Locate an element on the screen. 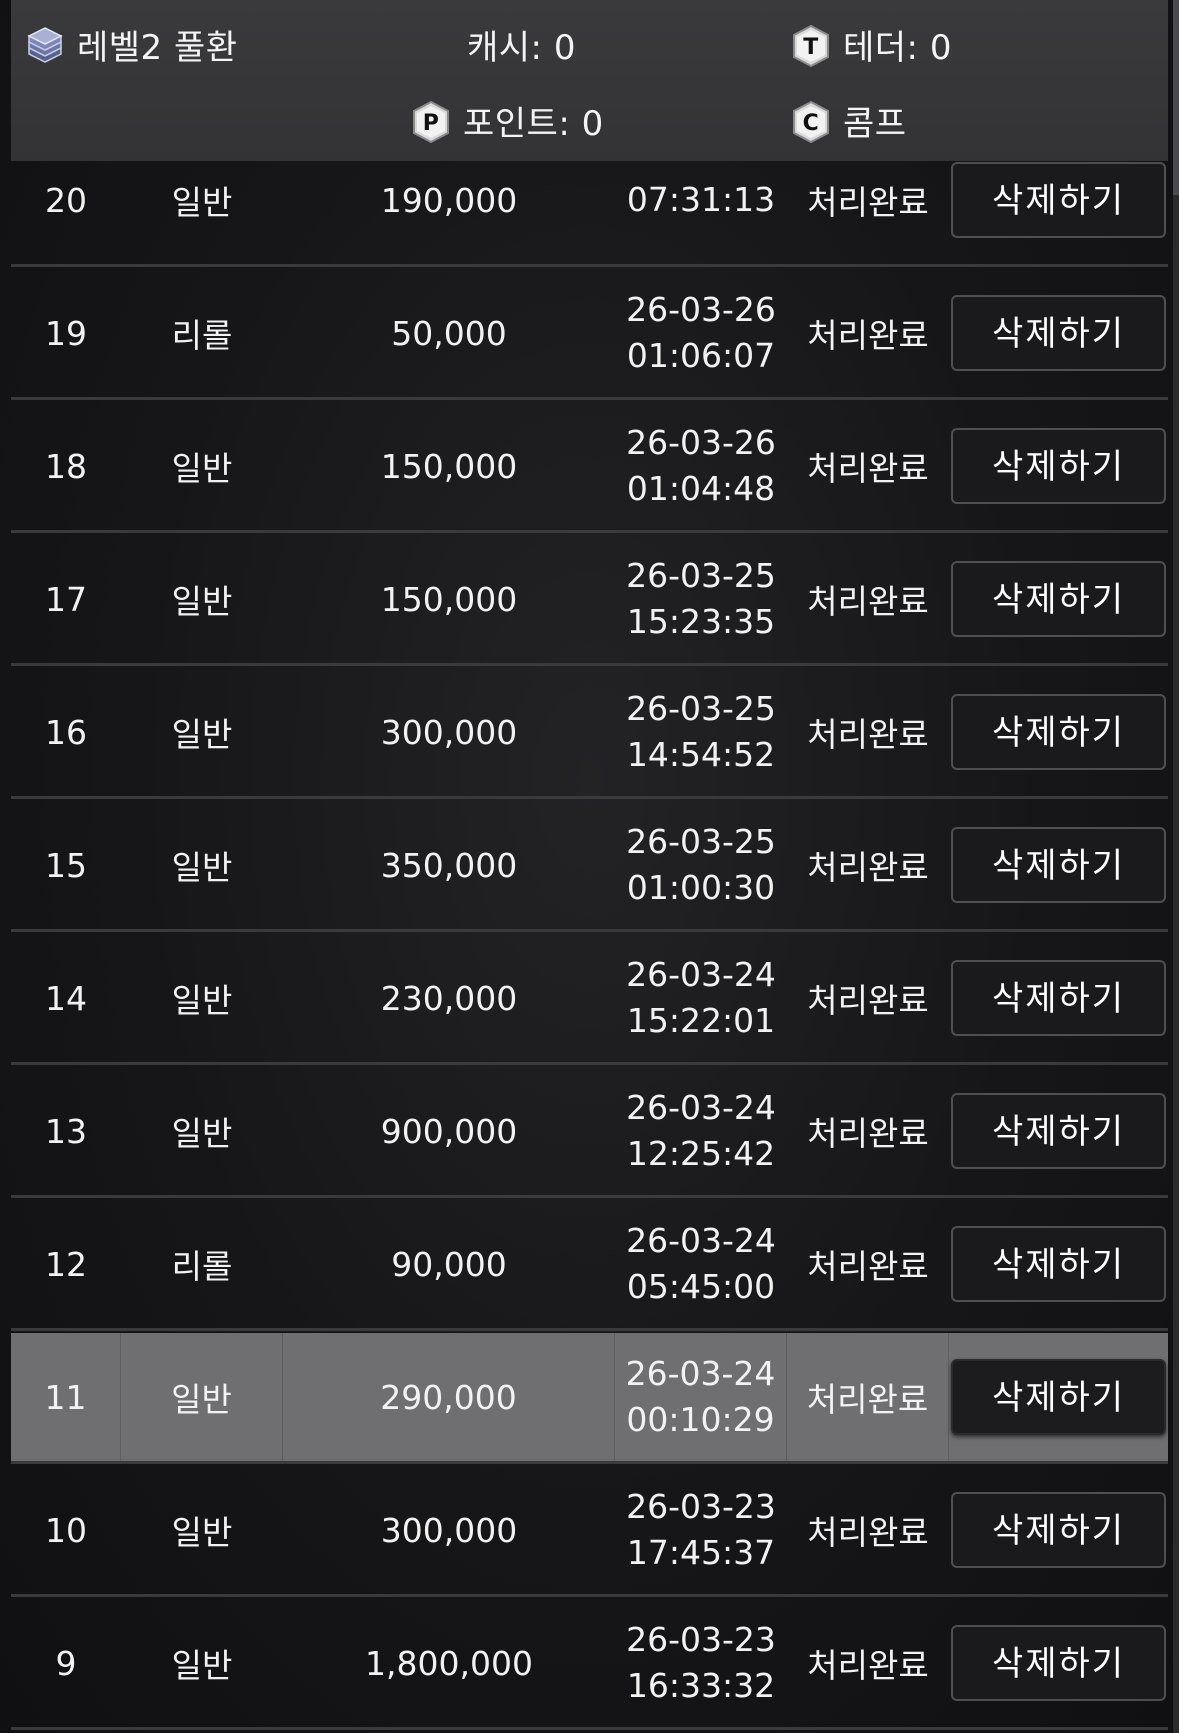 Image resolution: width=1179 pixels, height=1733 pixels. row-number: 10 is located at coordinates (66, 1530).